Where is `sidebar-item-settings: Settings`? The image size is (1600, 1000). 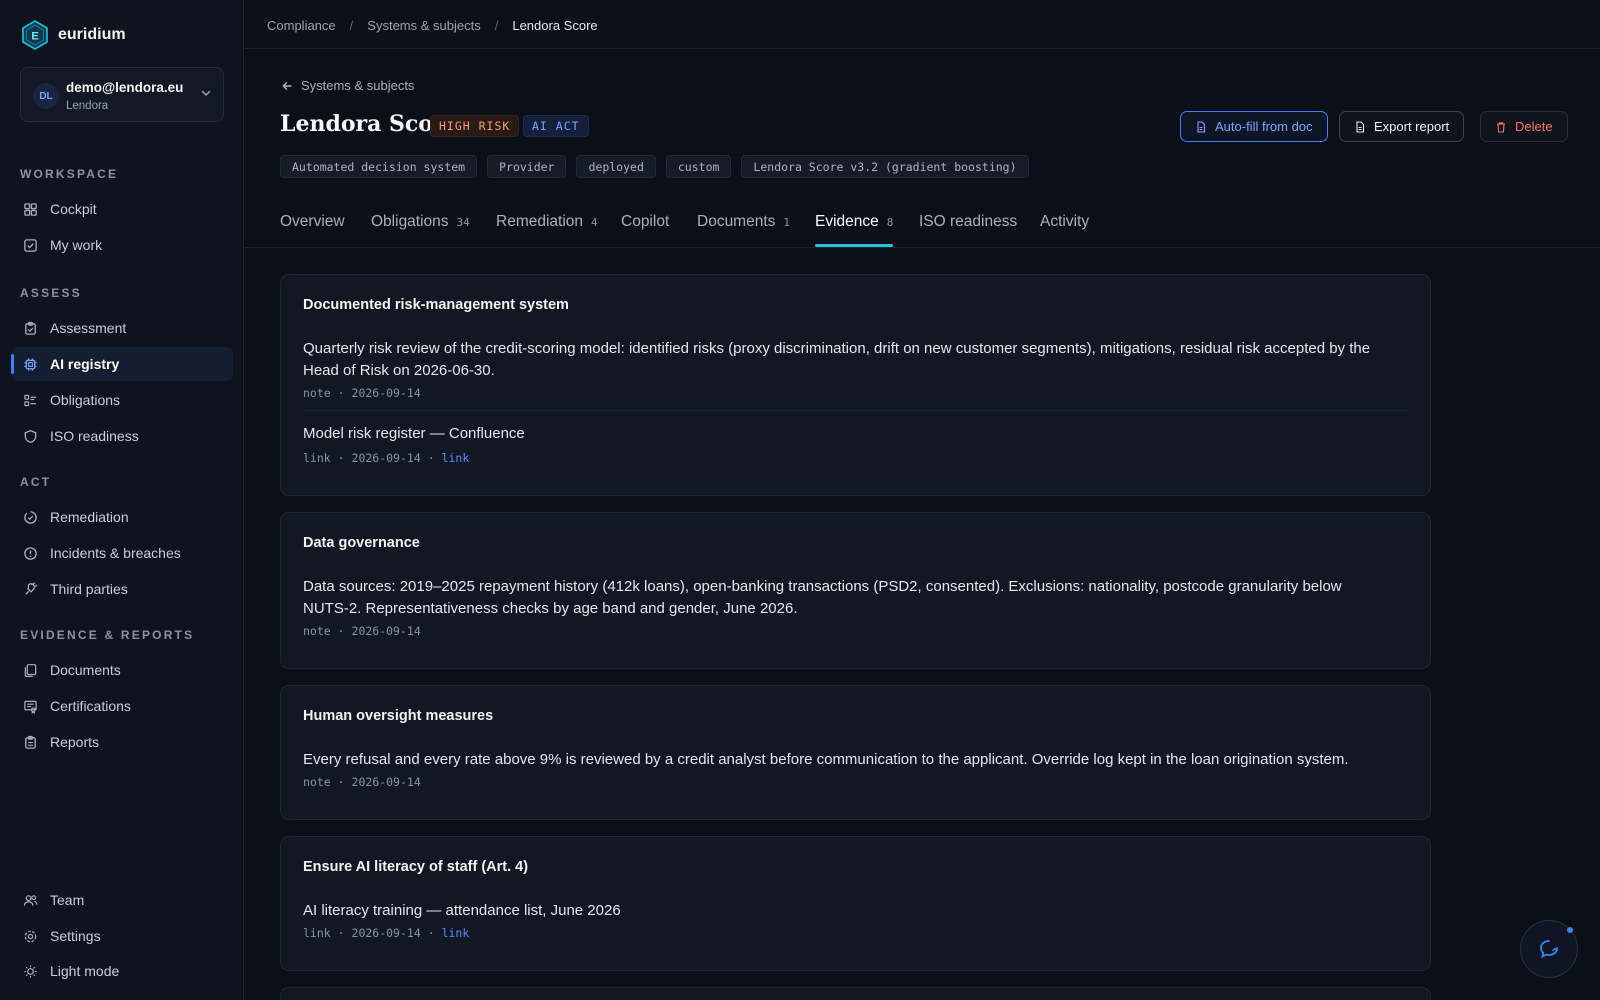 sidebar-item-settings: Settings is located at coordinates (122, 936).